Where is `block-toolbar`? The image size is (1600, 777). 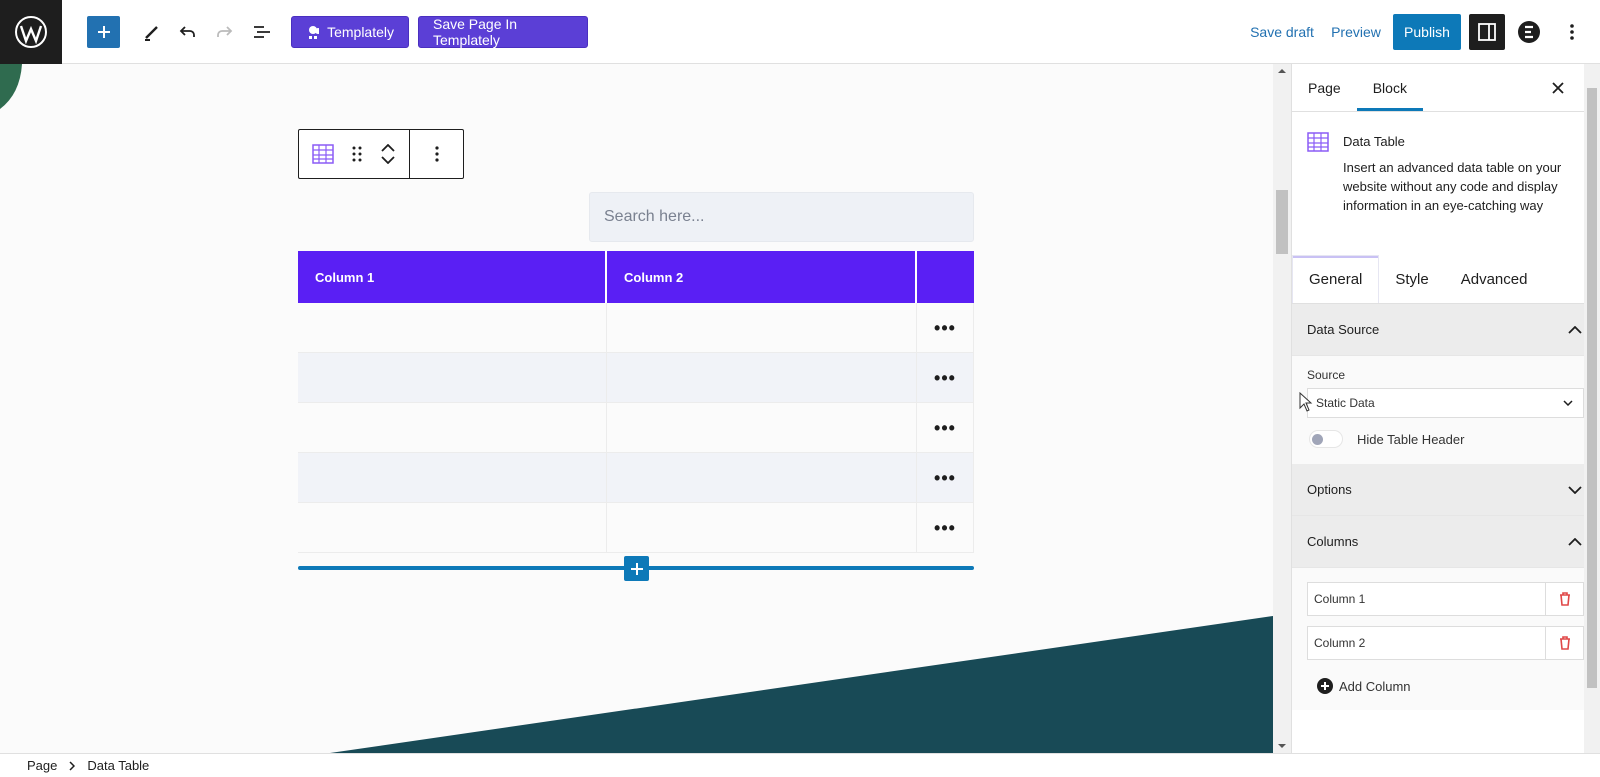 block-toolbar is located at coordinates (381, 154).